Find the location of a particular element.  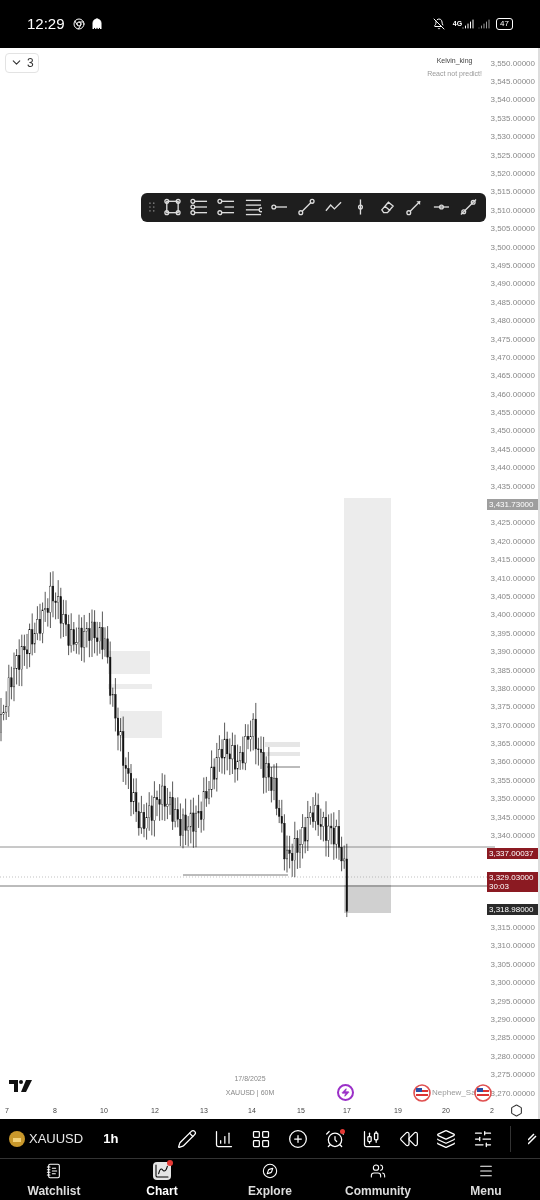

price-label: 3,520.00000 is located at coordinates (512, 173).